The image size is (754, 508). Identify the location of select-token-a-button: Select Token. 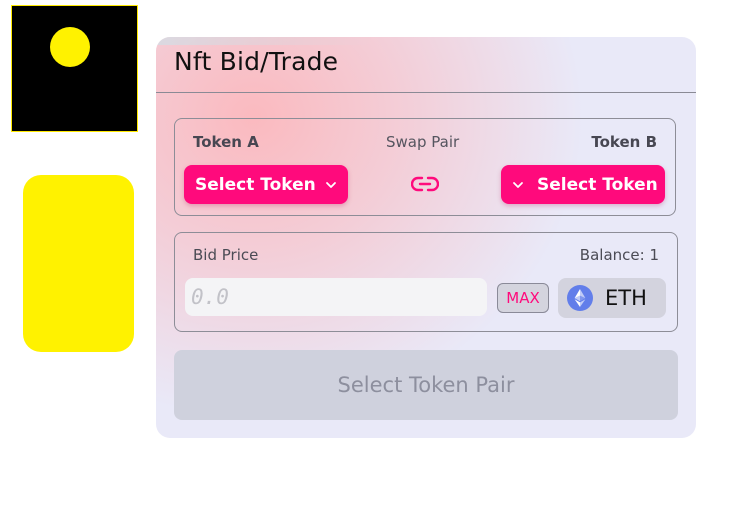
(266, 184).